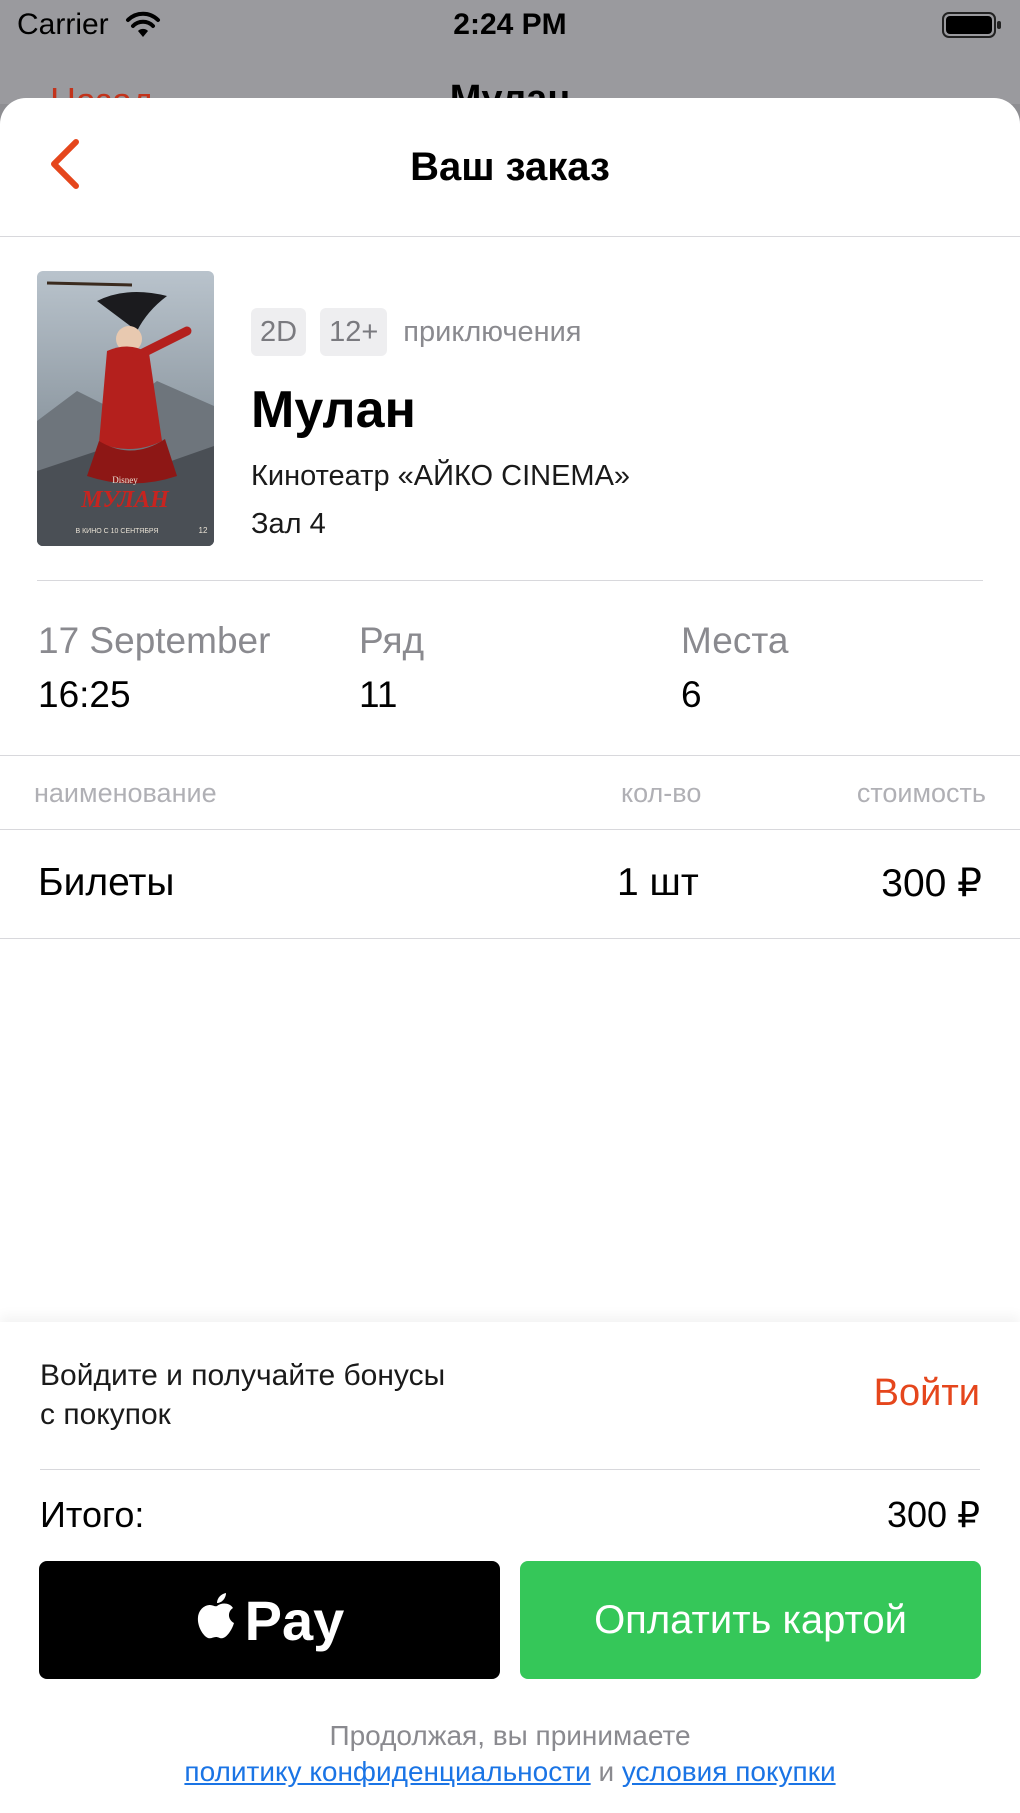 This screenshot has height=1813, width=1020. I want to click on row-label: Ряд, so click(392, 640).